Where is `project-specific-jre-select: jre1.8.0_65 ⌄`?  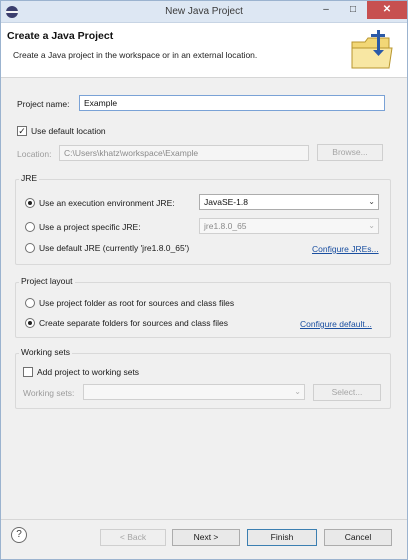
project-specific-jre-select: jre1.8.0_65 ⌄ is located at coordinates (289, 226).